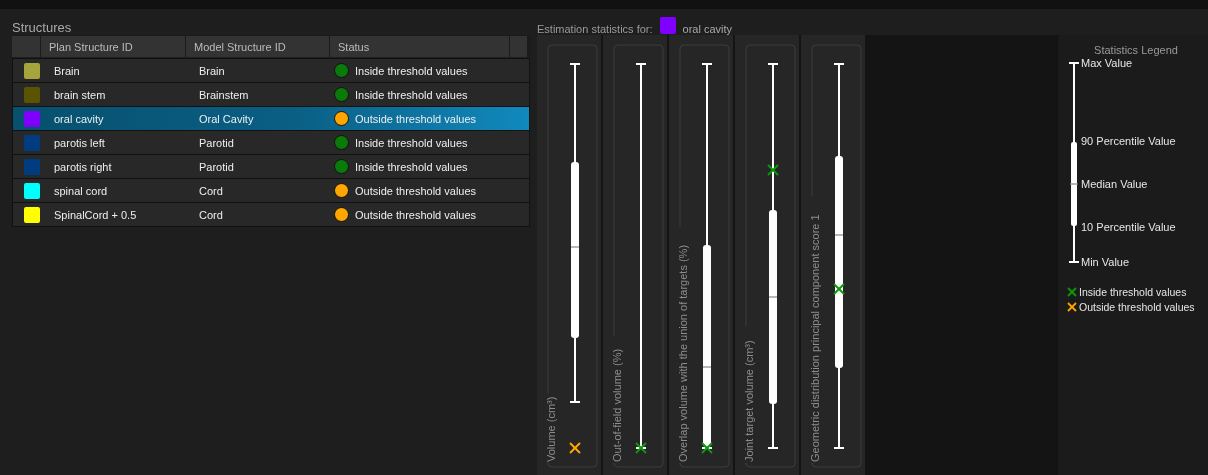 Image resolution: width=1208 pixels, height=475 pixels. I want to click on plot-label: Geometric distribution principal component score 1, so click(815, 338).